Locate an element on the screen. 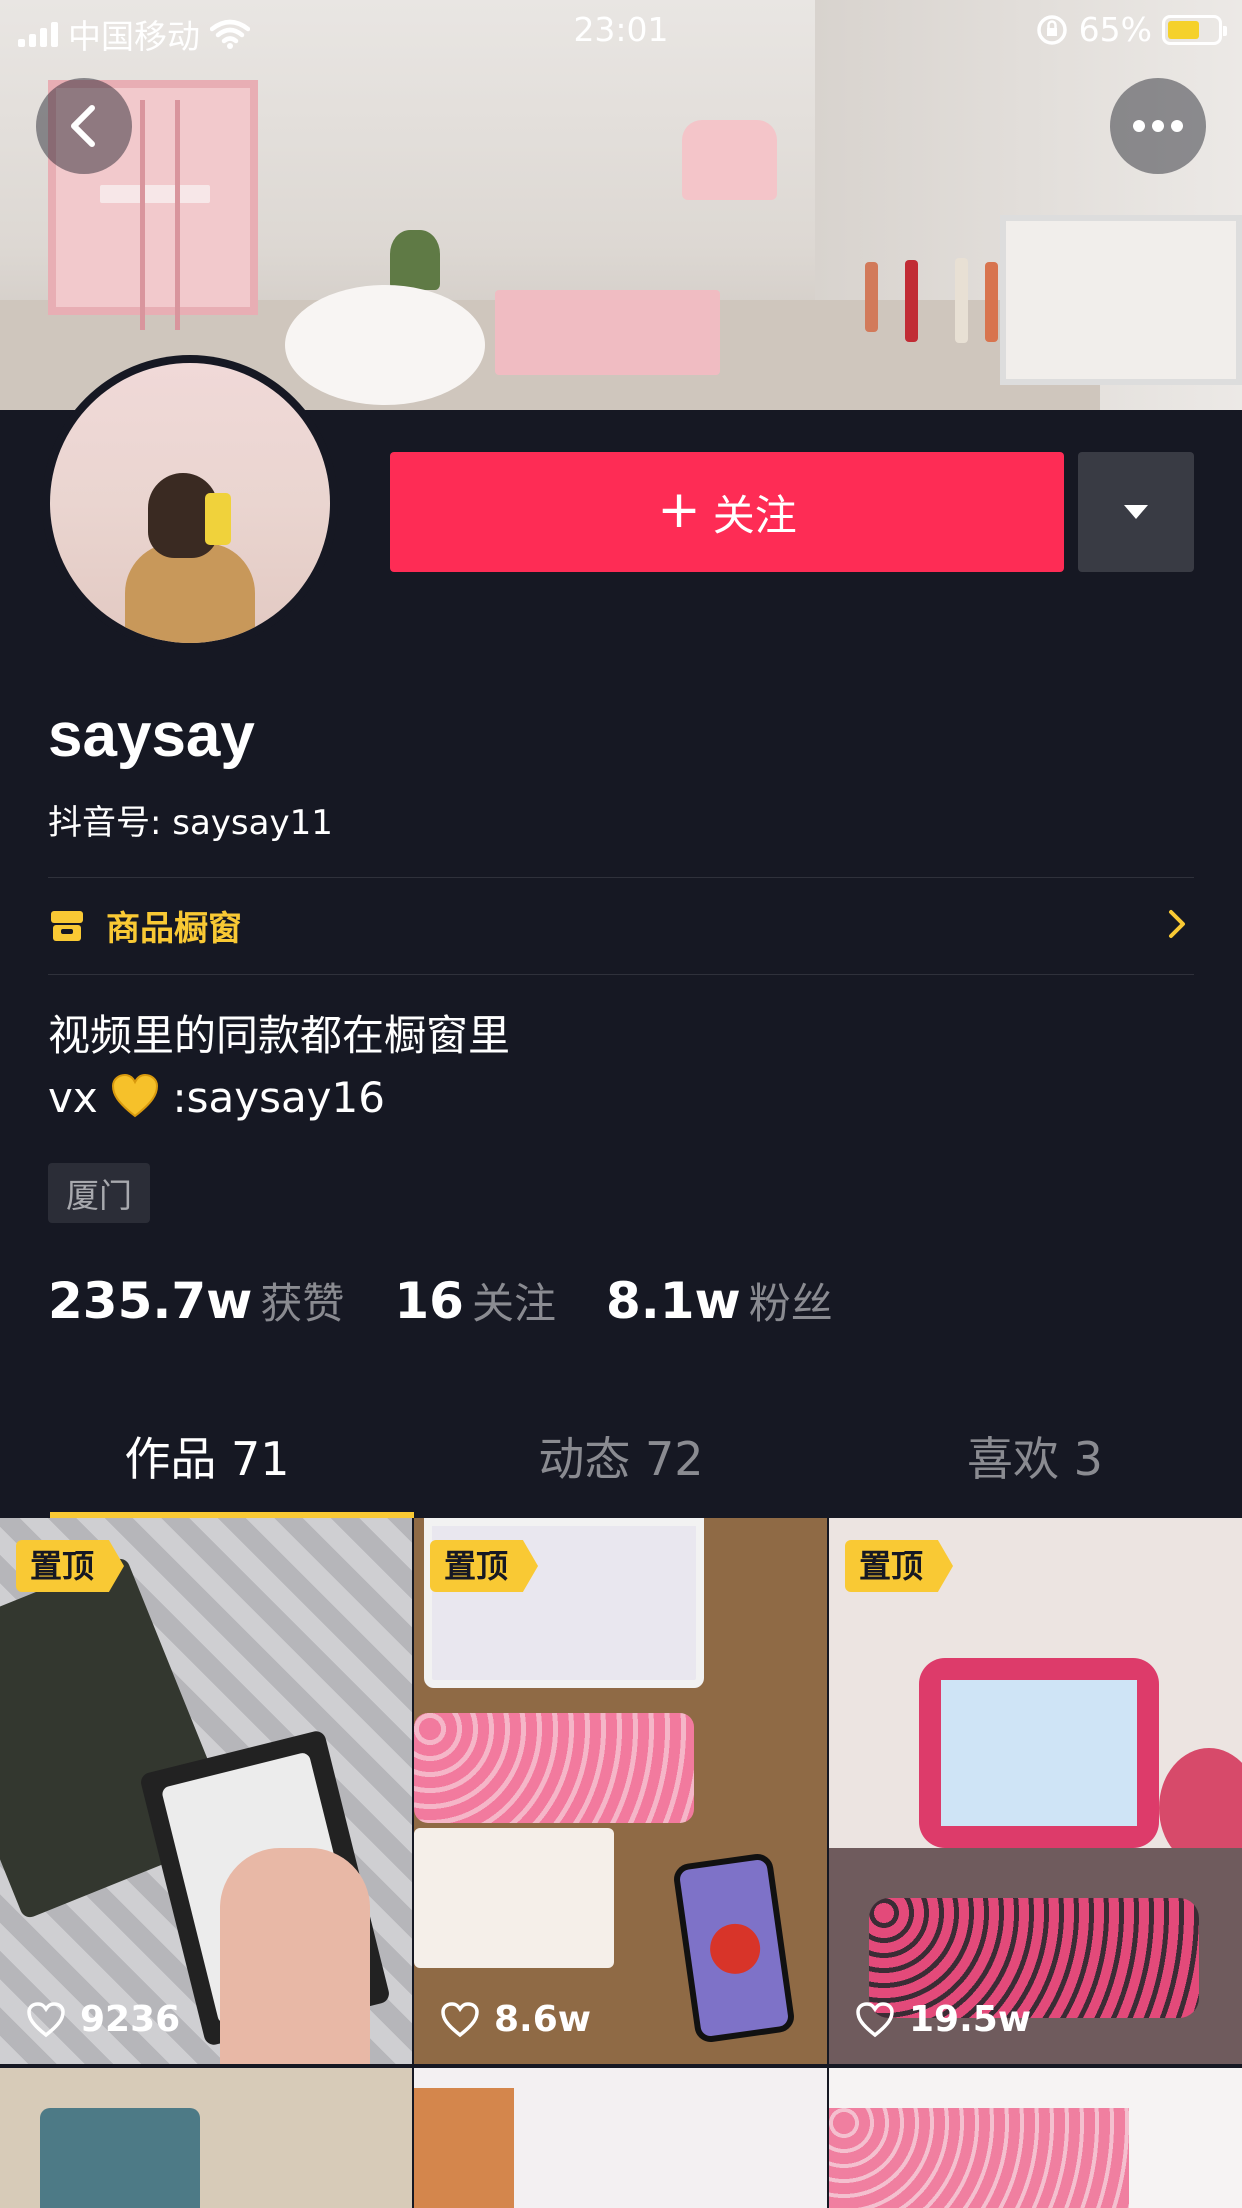 The width and height of the screenshot is (1242, 2208). stat-following: 16 关注 is located at coordinates (475, 1300).